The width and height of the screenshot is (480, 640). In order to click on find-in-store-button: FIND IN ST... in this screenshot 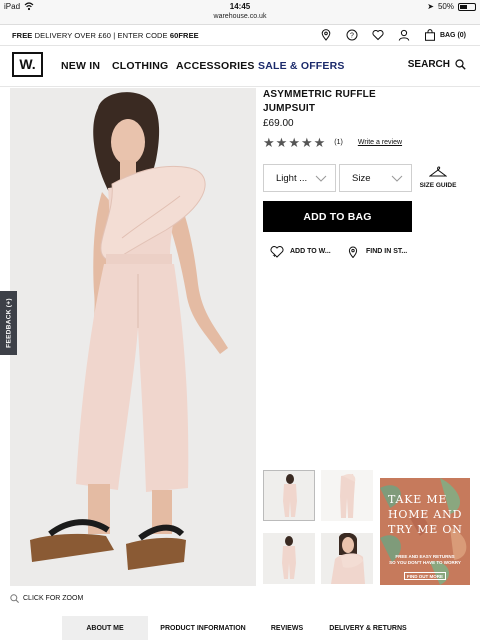, I will do `click(376, 251)`.